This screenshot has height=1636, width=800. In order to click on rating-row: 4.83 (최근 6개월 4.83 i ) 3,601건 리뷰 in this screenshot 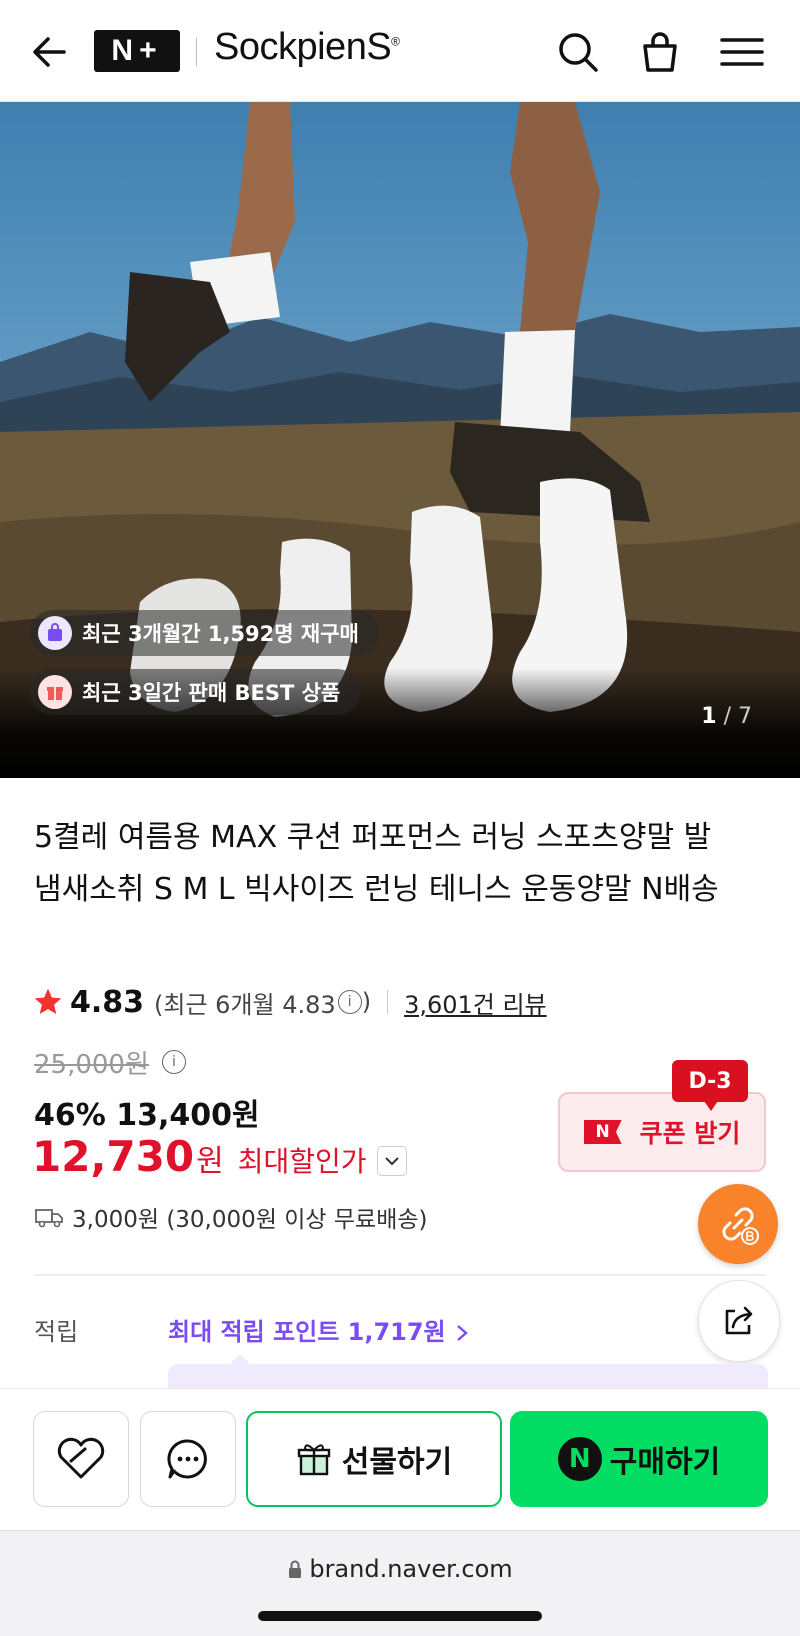, I will do `click(289, 1002)`.